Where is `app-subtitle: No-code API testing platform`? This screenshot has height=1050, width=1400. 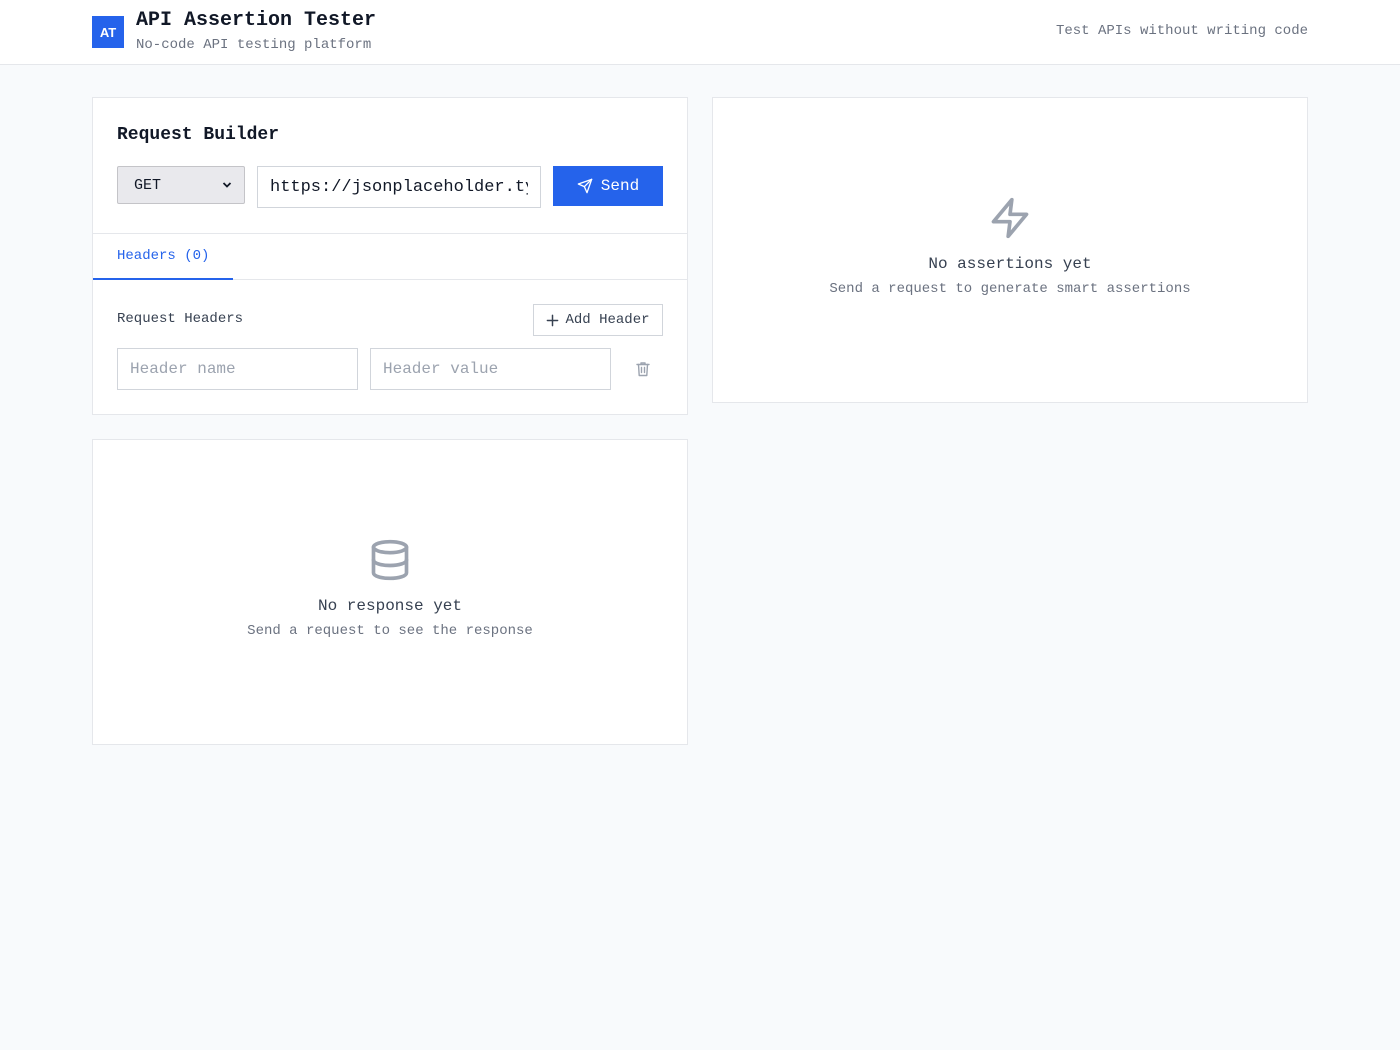
app-subtitle: No-code API testing platform is located at coordinates (254, 45).